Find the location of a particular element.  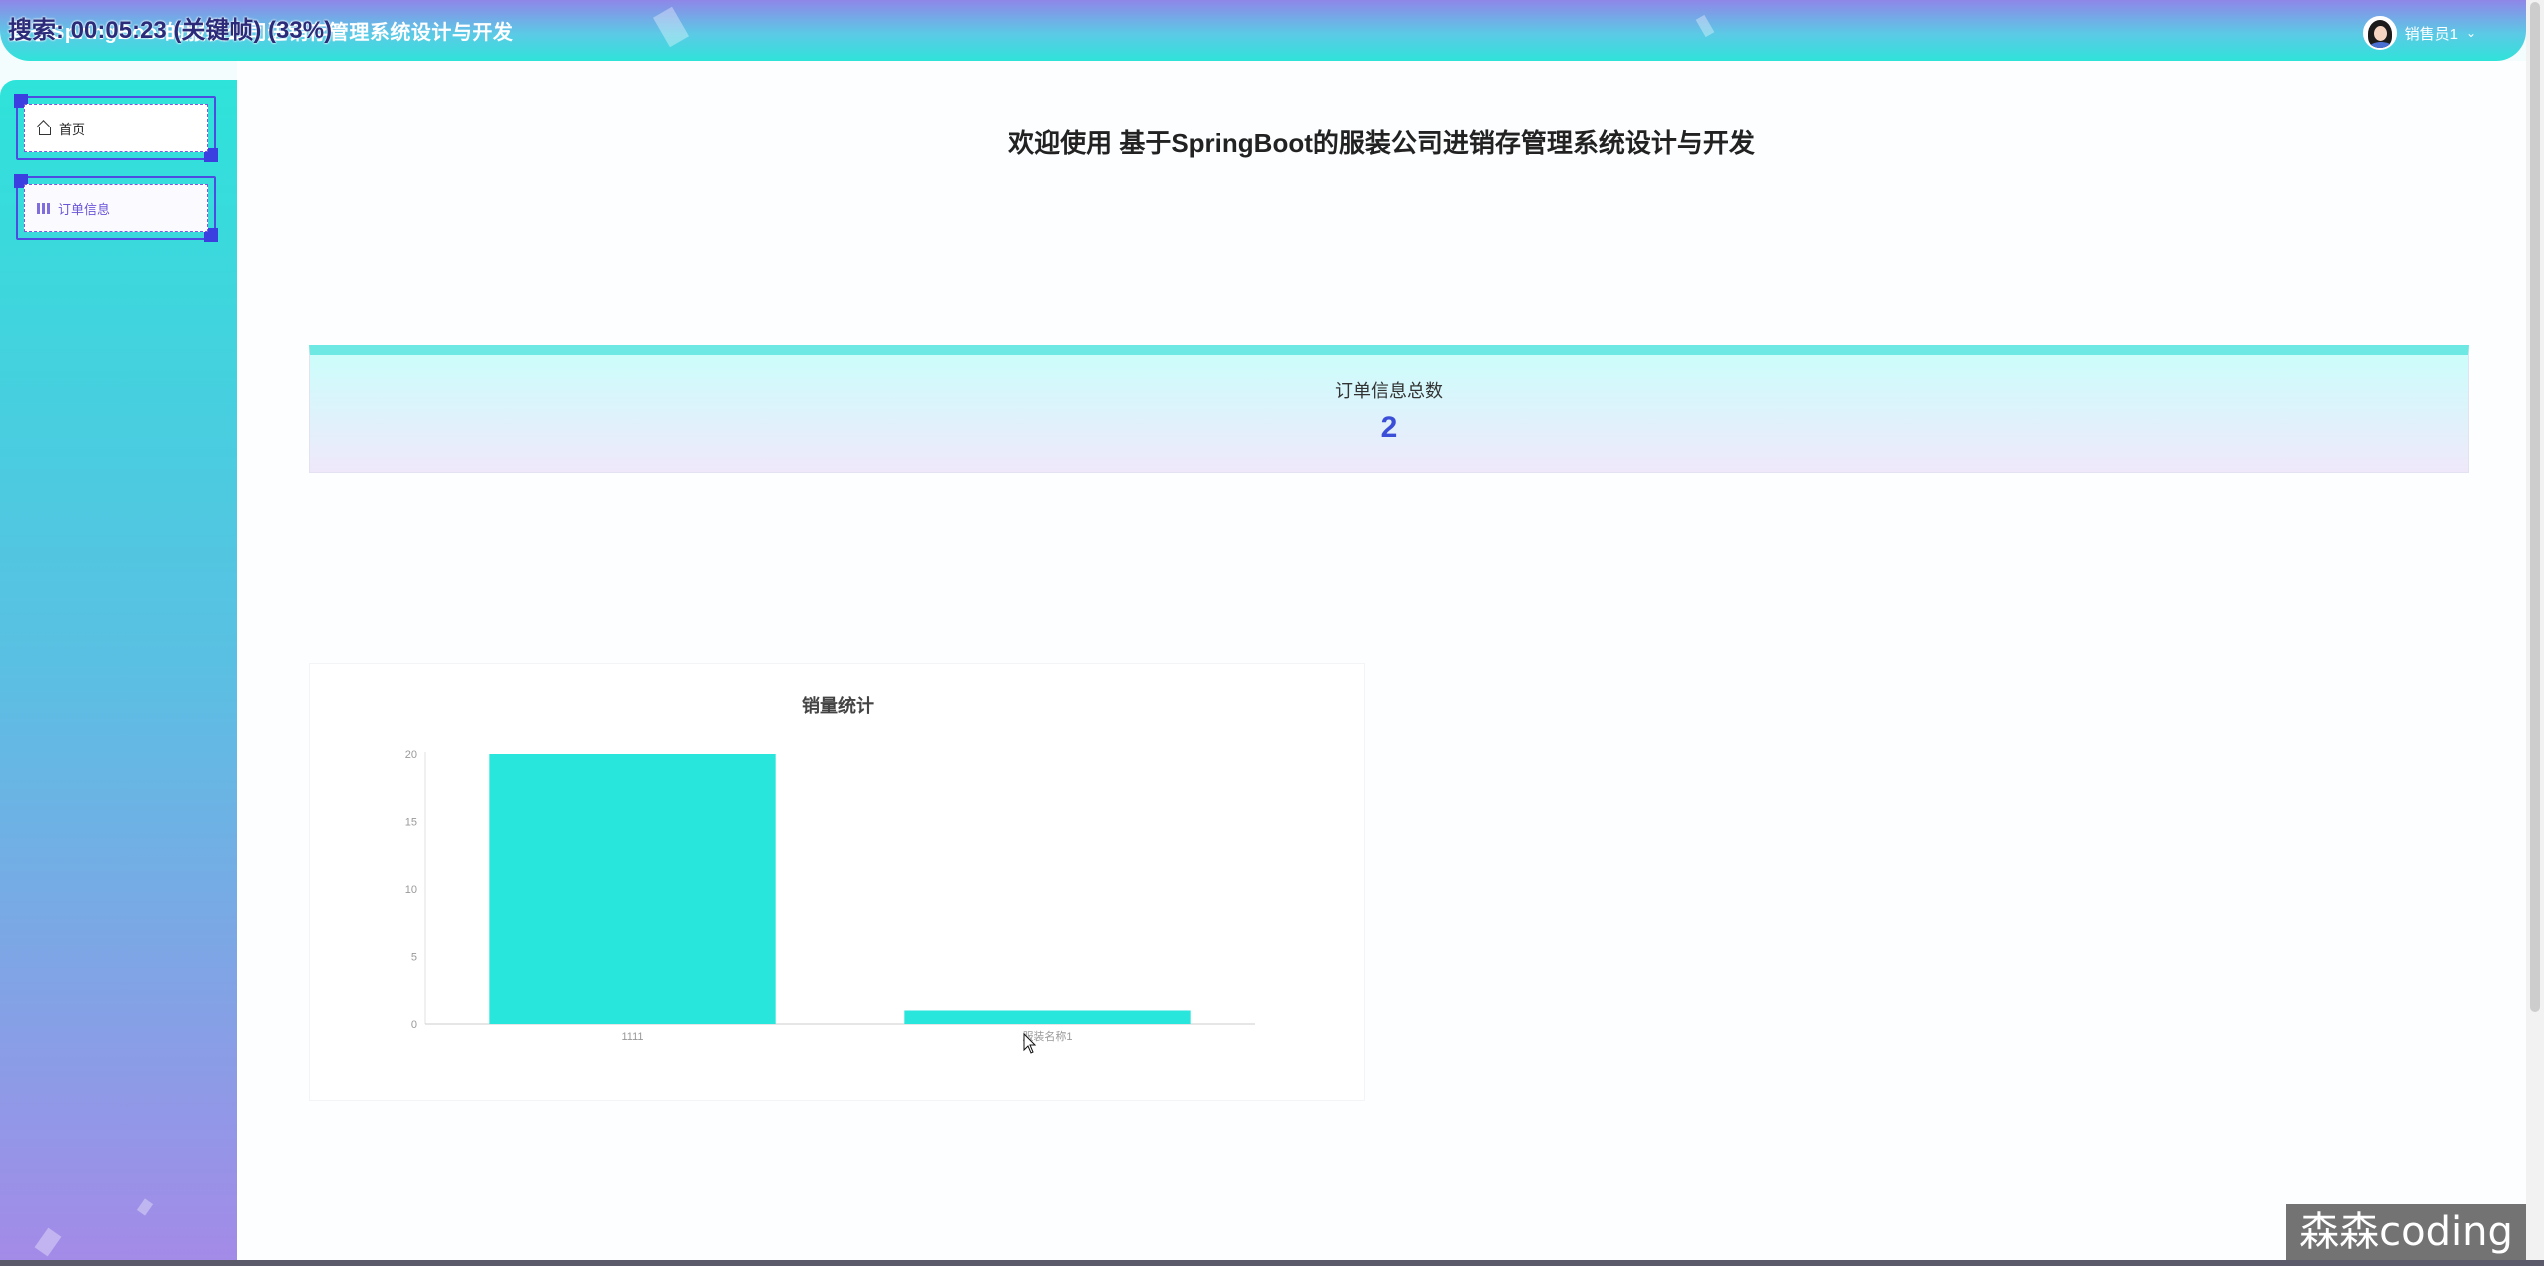

order-count-value: 2 is located at coordinates (1389, 427).